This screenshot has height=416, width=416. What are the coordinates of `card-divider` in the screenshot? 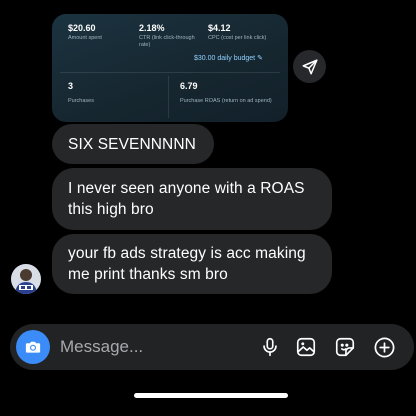 It's located at (170, 72).